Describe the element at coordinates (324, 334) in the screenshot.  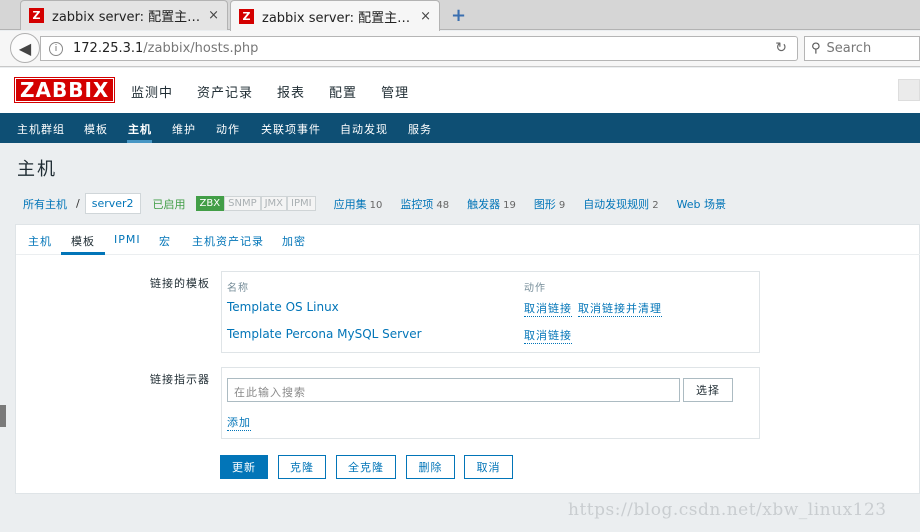
I see `template-link: Template Percona MySQL Server` at that location.